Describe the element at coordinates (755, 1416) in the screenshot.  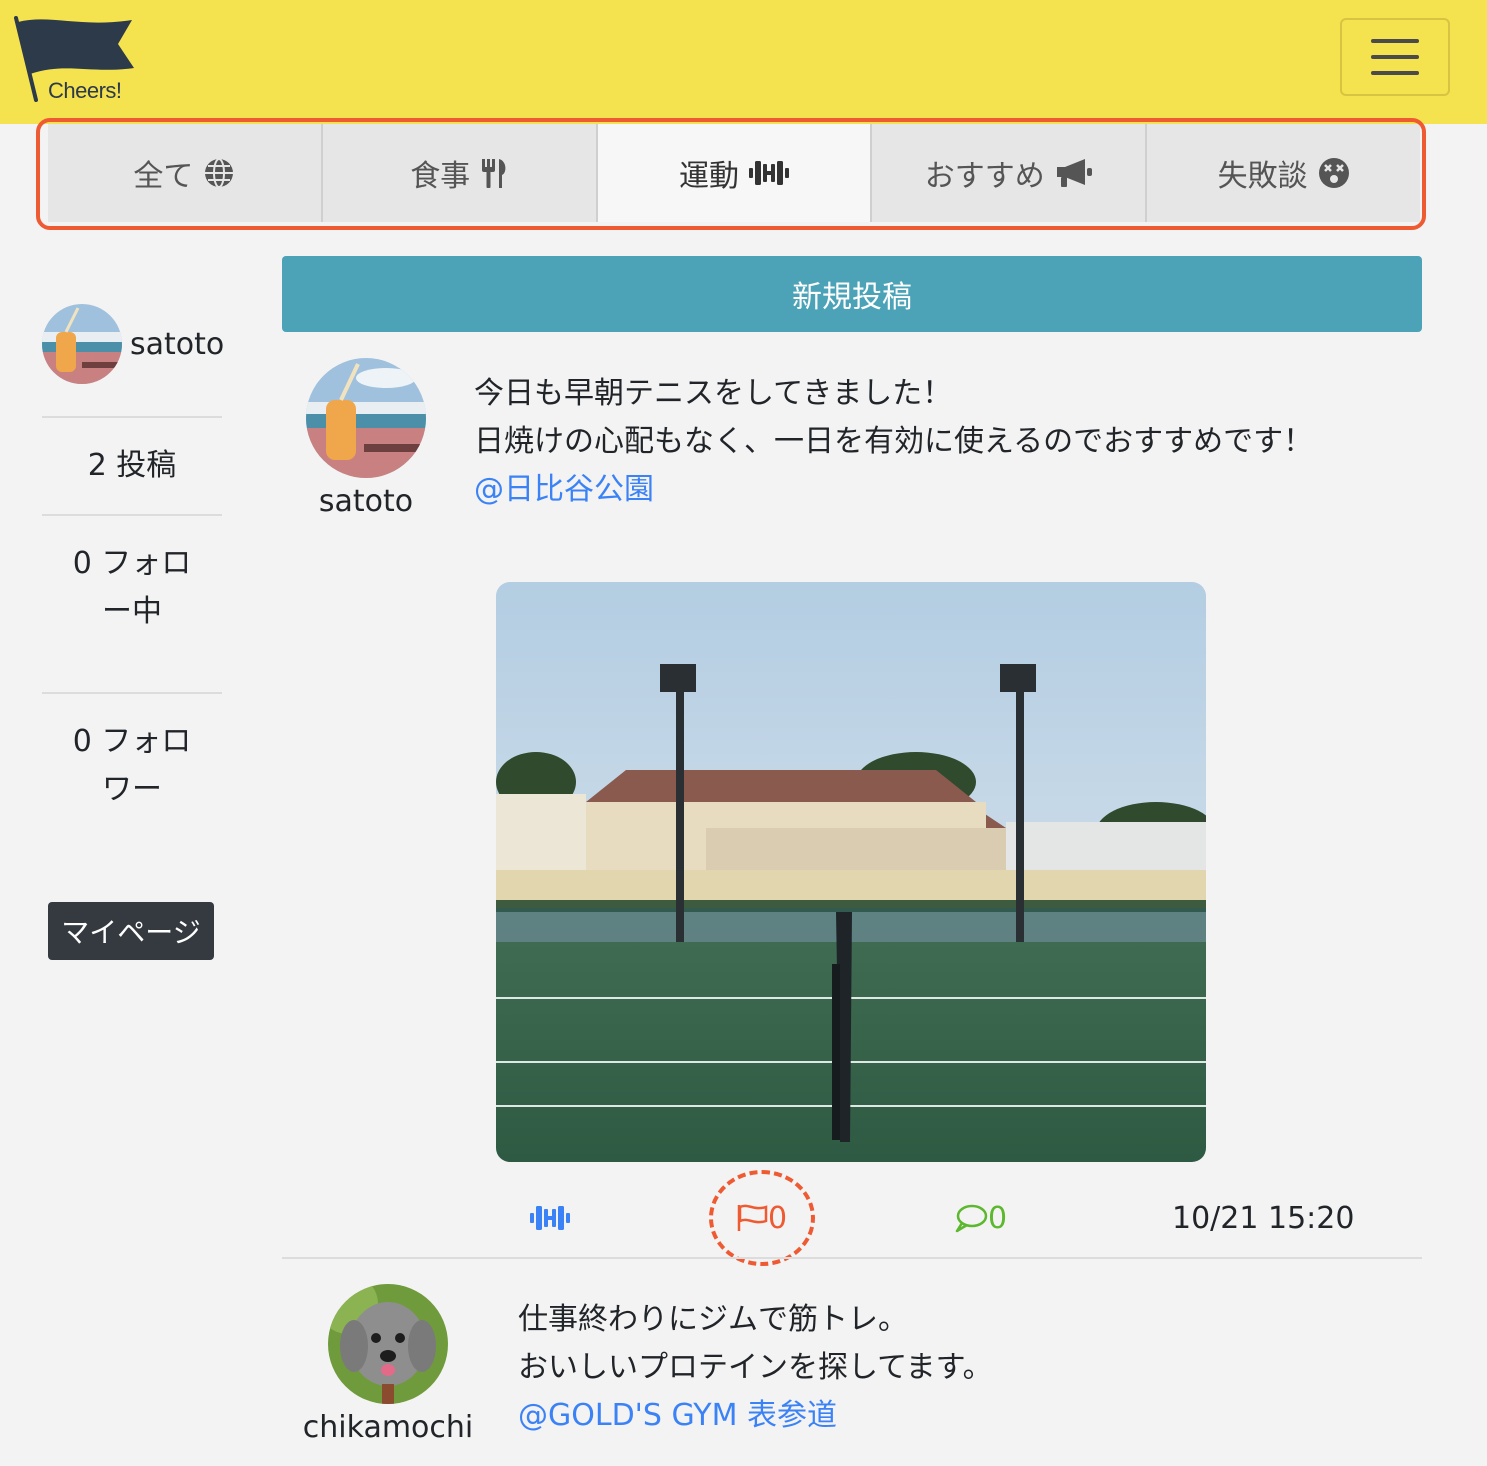
I see `post-location-link: @GOLD'S GYM 表参道` at that location.